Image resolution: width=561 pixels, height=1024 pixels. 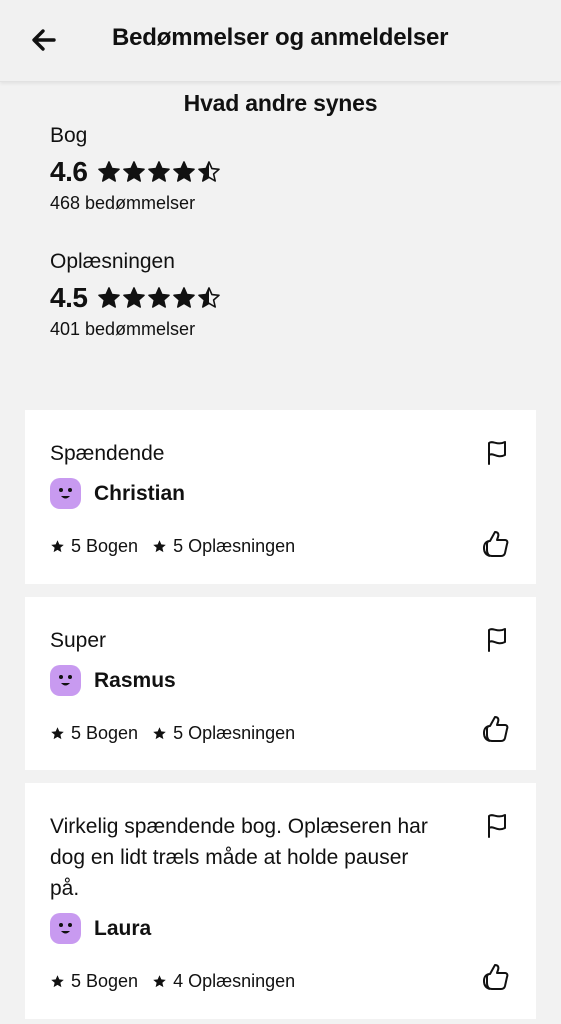 I want to click on narration-rating-summary: Oplæsningen 4.5 401 bedømmelser, so click(x=135, y=295).